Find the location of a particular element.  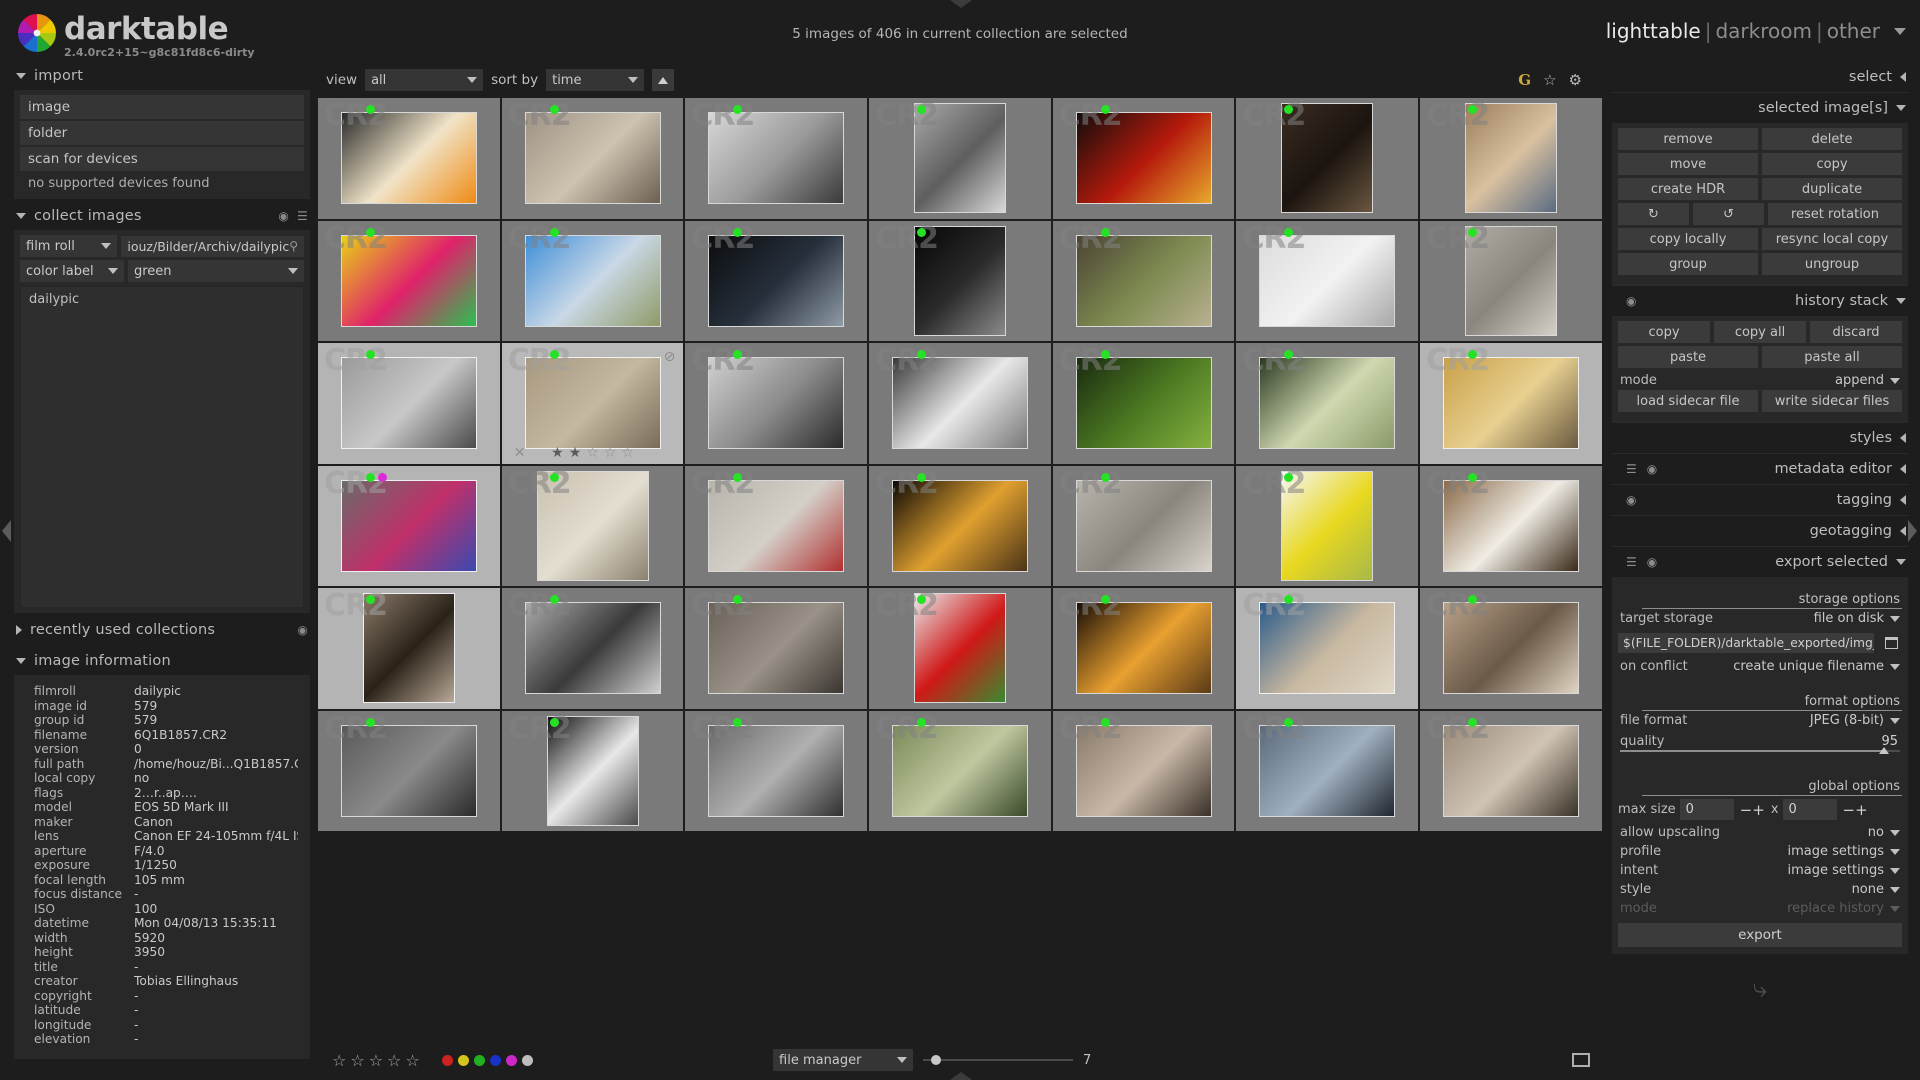

folder-picker-button is located at coordinates (1891, 643).